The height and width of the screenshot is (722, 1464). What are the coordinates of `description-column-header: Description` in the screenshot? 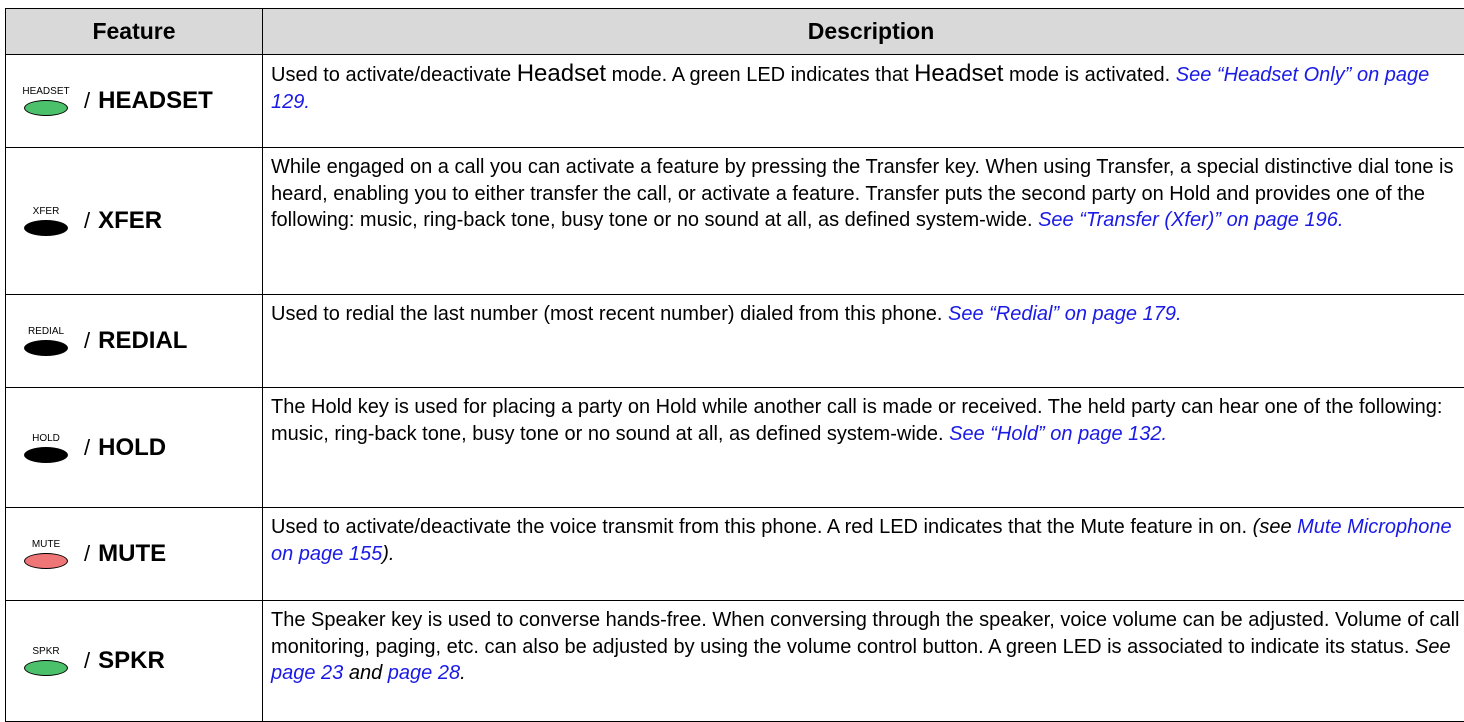 It's located at (863, 32).